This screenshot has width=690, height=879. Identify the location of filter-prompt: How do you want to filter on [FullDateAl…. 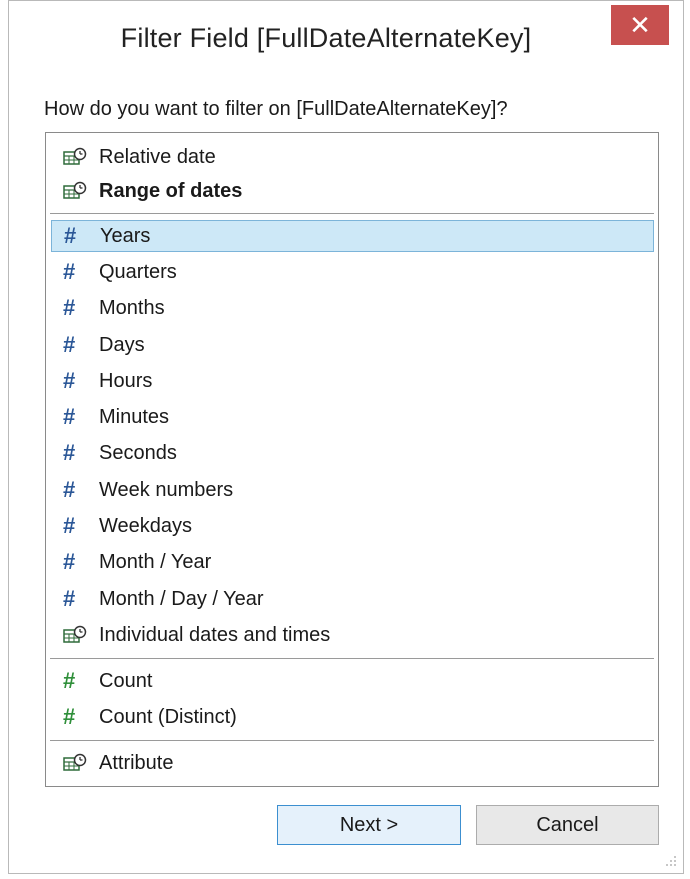
(276, 109).